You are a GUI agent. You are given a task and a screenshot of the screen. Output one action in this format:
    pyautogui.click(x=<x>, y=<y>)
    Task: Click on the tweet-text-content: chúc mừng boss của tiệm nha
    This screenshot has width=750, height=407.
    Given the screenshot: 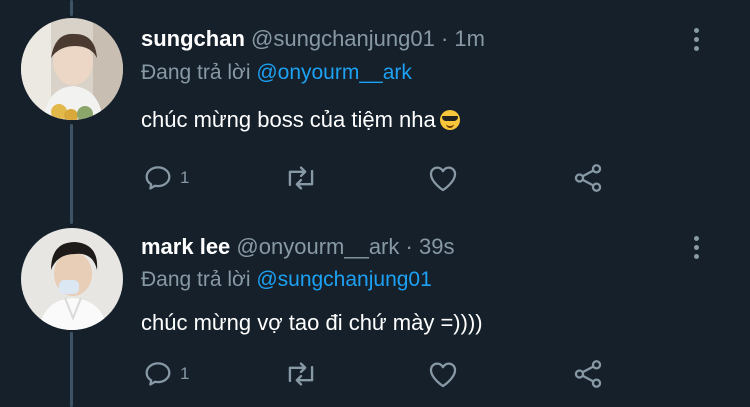 What is the action you would take?
    pyautogui.click(x=288, y=119)
    